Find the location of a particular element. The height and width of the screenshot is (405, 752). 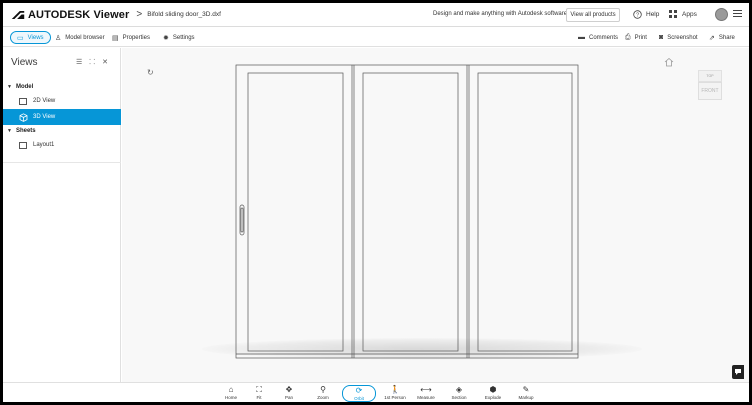

gear-icon: ✹ is located at coordinates (166, 38).